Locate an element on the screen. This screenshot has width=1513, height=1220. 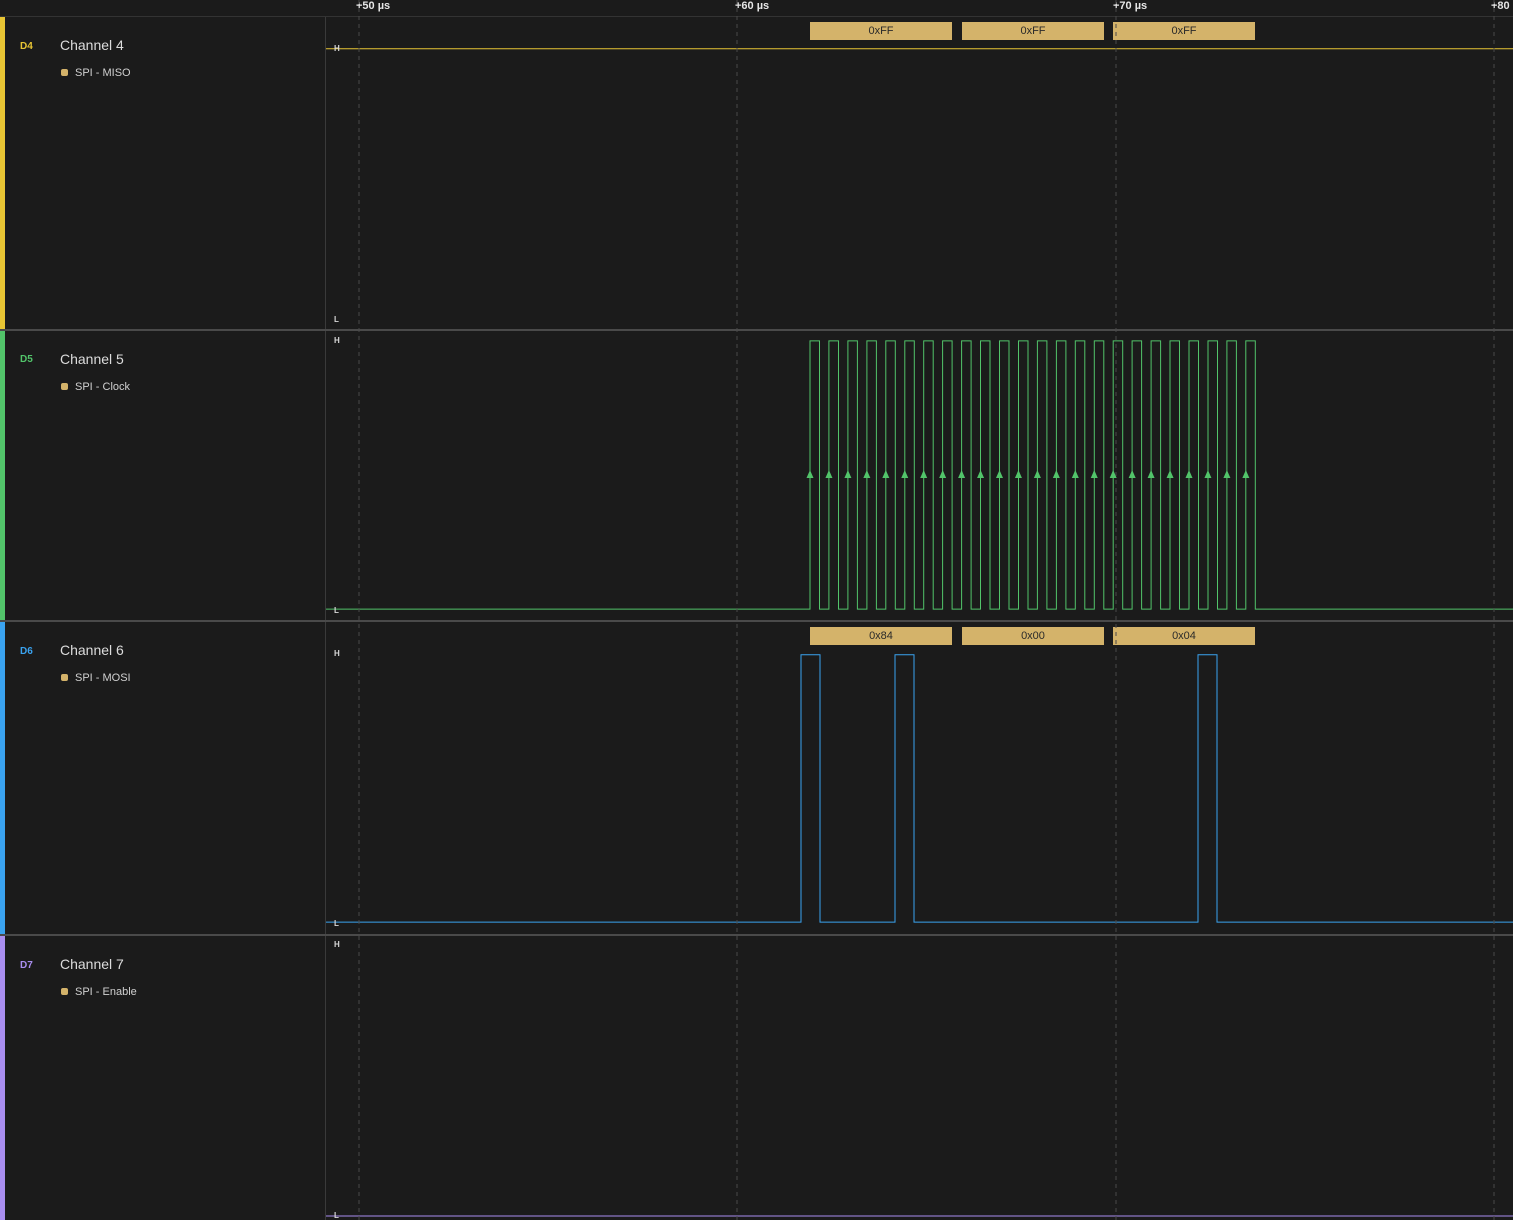
channel-name: Channel 5 is located at coordinates (92, 359).